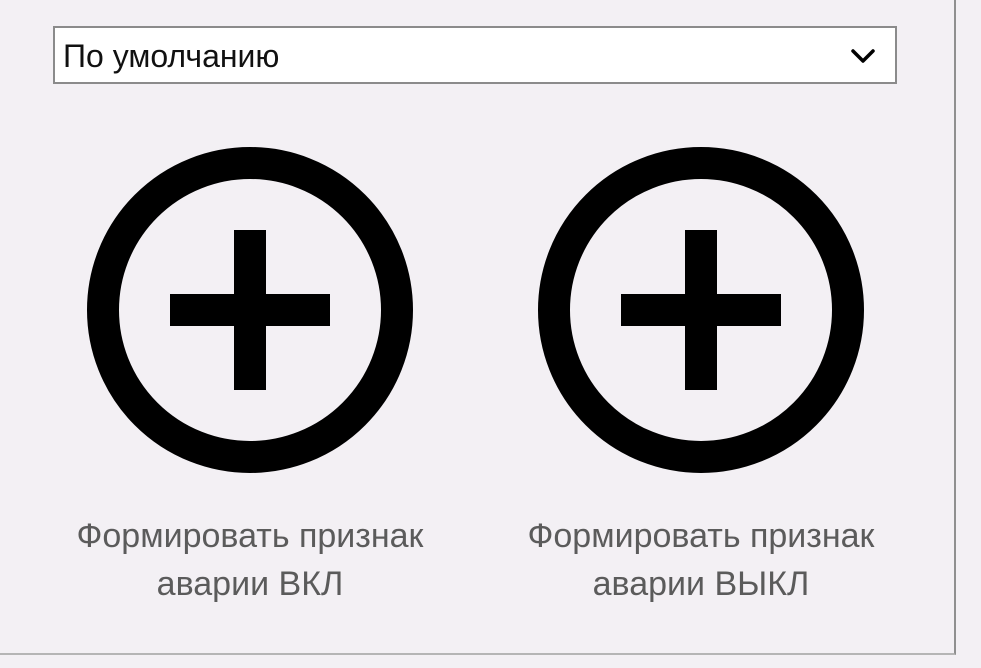 The width and height of the screenshot is (981, 668). What do you see at coordinates (250, 536) in the screenshot?
I see `form-alarm-on-label-line1: Формировать признак` at bounding box center [250, 536].